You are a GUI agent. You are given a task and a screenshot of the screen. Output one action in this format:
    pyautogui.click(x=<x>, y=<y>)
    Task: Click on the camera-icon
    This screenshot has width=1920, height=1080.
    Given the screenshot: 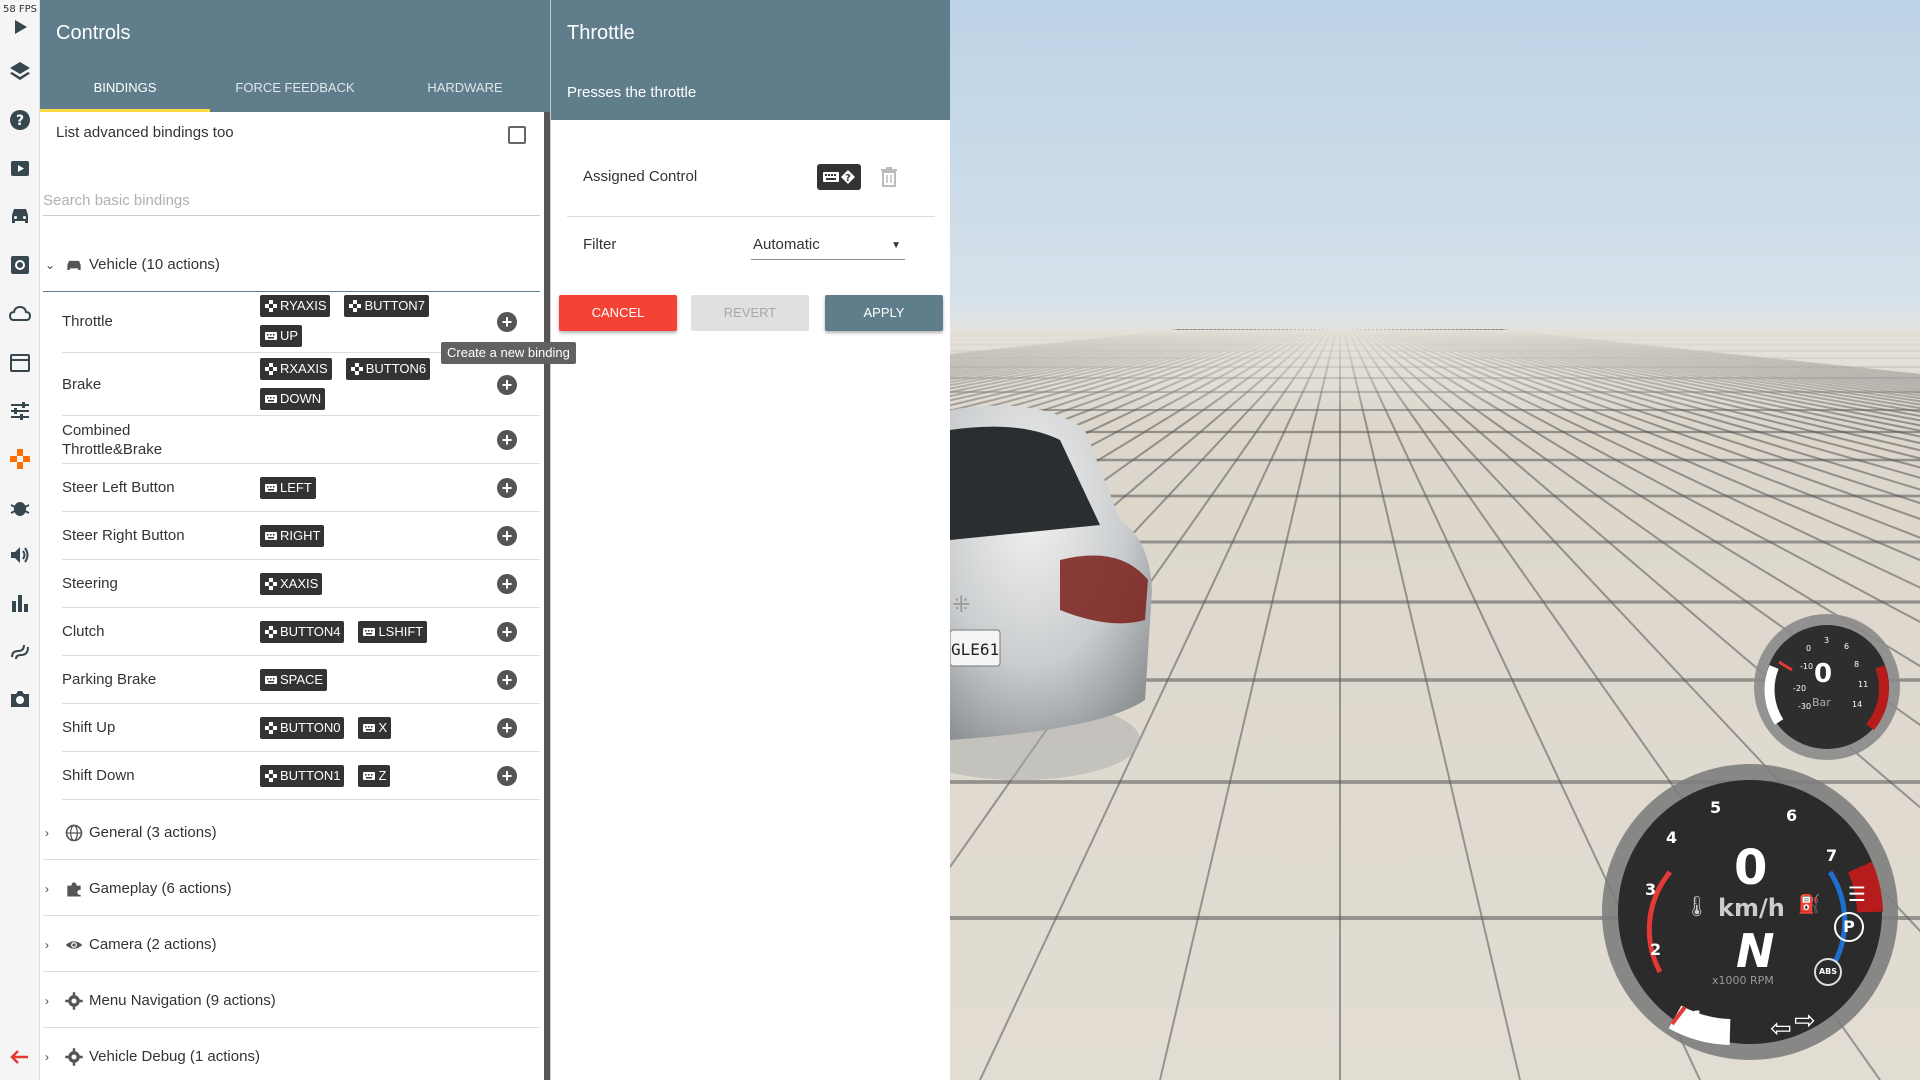 What is the action you would take?
    pyautogui.click(x=20, y=699)
    